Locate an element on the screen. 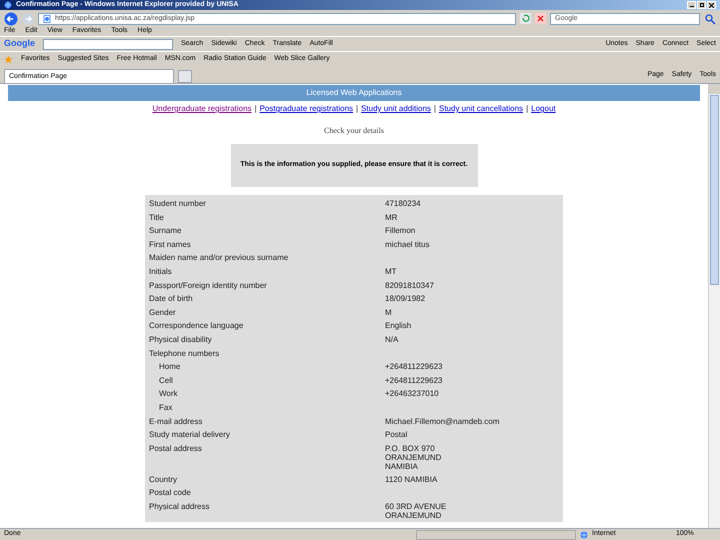 The width and height of the screenshot is (720, 540). field-label: Initials is located at coordinates (161, 272).